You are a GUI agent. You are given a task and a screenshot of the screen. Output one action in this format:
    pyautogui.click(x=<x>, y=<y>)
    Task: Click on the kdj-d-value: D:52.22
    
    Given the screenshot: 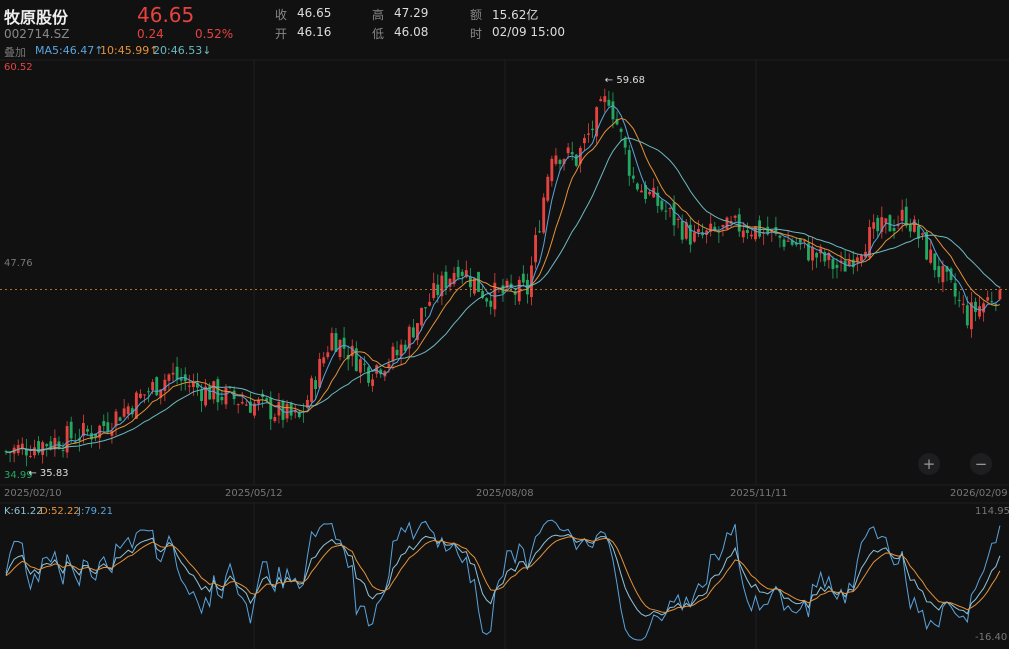 What is the action you would take?
    pyautogui.click(x=60, y=511)
    